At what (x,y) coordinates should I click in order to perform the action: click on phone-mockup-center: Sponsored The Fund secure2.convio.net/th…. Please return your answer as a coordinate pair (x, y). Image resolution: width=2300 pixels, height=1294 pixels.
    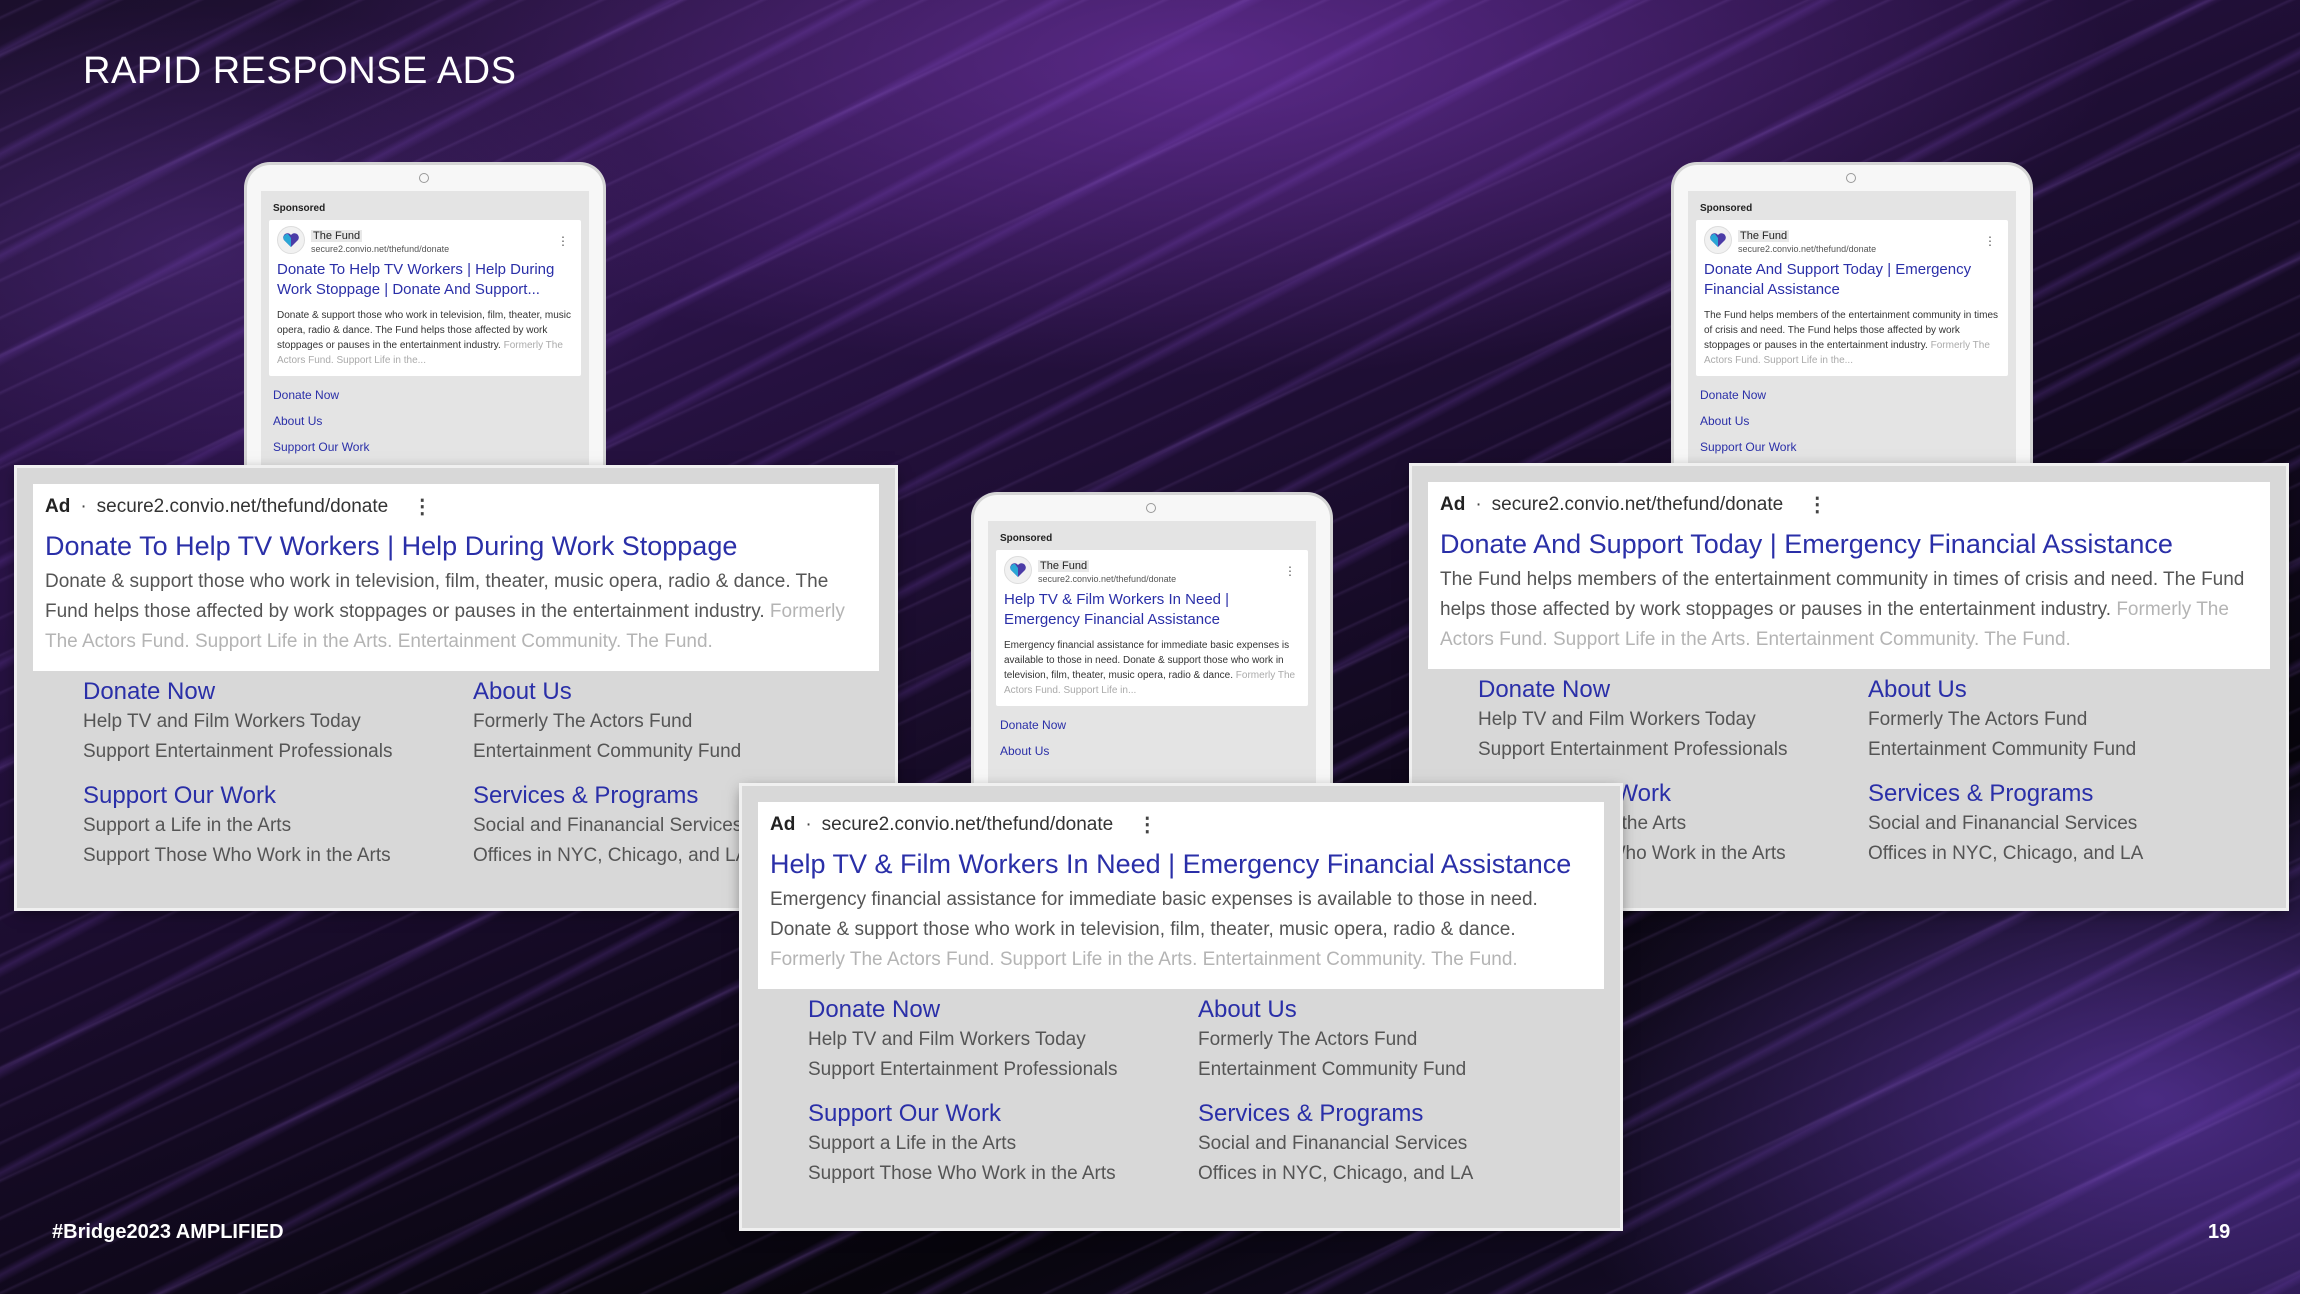
    Looking at the image, I should click on (1152, 642).